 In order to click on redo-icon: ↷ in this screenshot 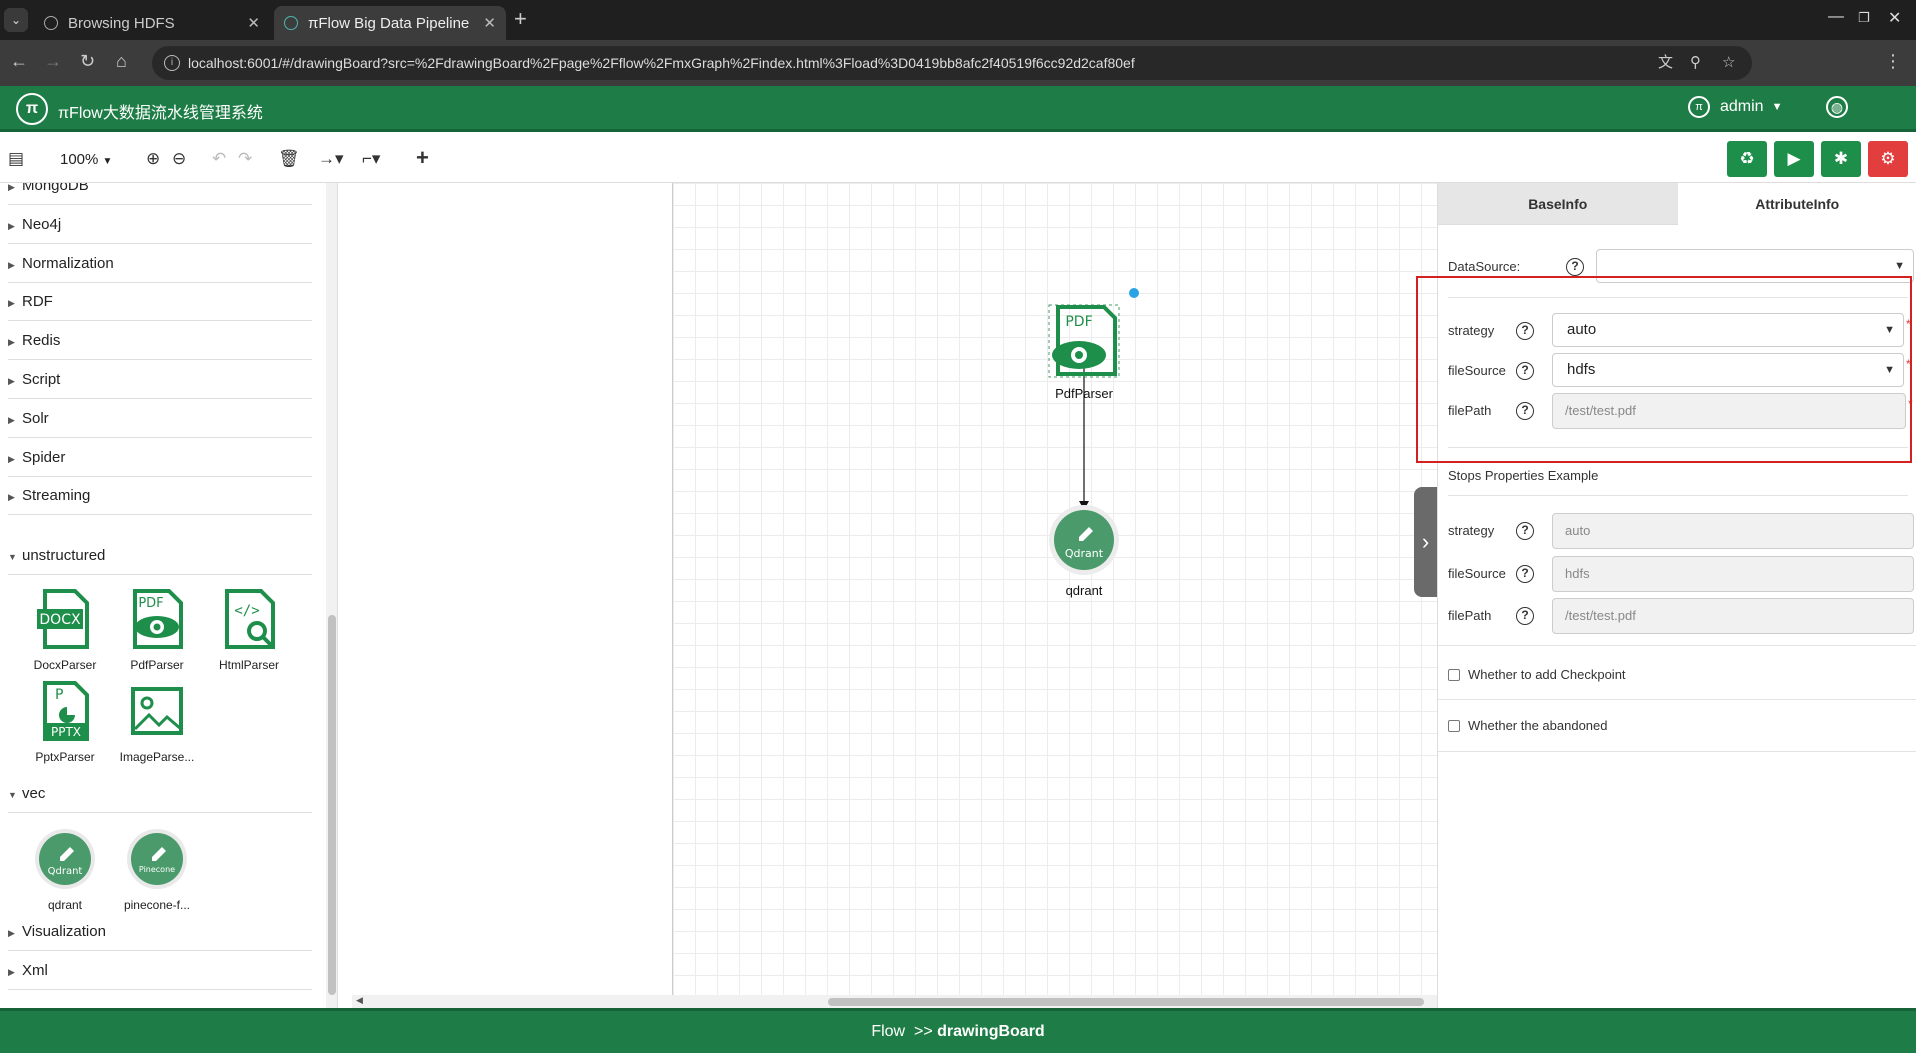, I will do `click(245, 159)`.